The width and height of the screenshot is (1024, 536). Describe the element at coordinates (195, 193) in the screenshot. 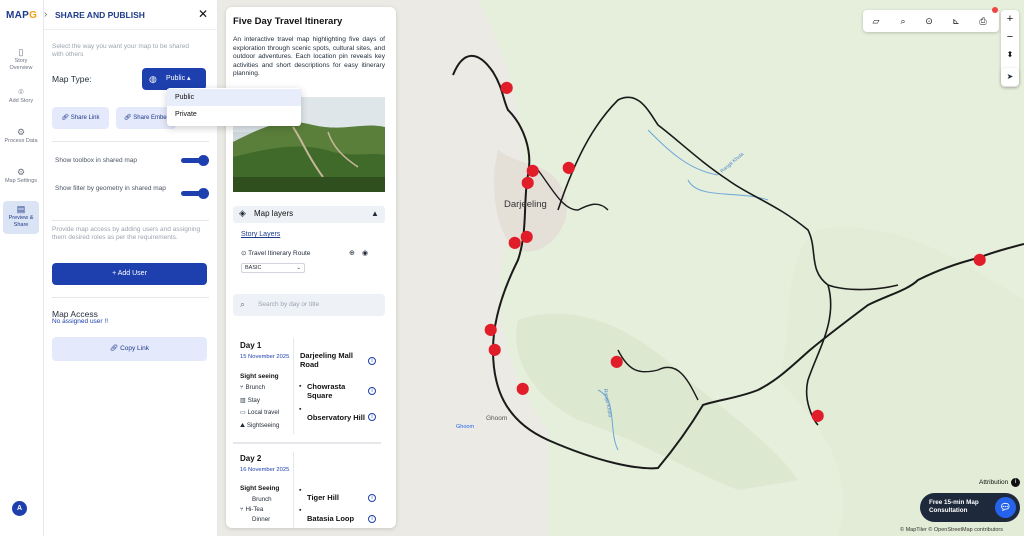

I see `filter-toggle` at that location.